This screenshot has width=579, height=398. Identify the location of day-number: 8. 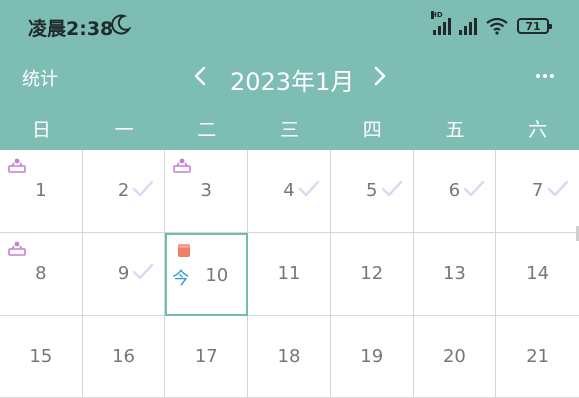
(41, 273).